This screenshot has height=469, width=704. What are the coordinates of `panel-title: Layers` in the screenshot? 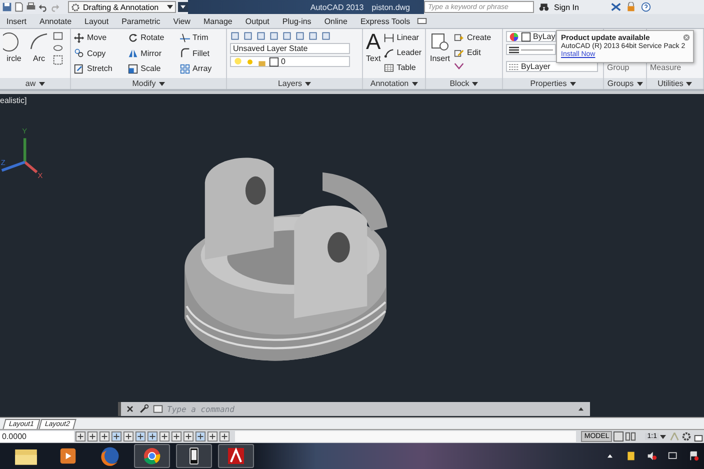 It's located at (294, 83).